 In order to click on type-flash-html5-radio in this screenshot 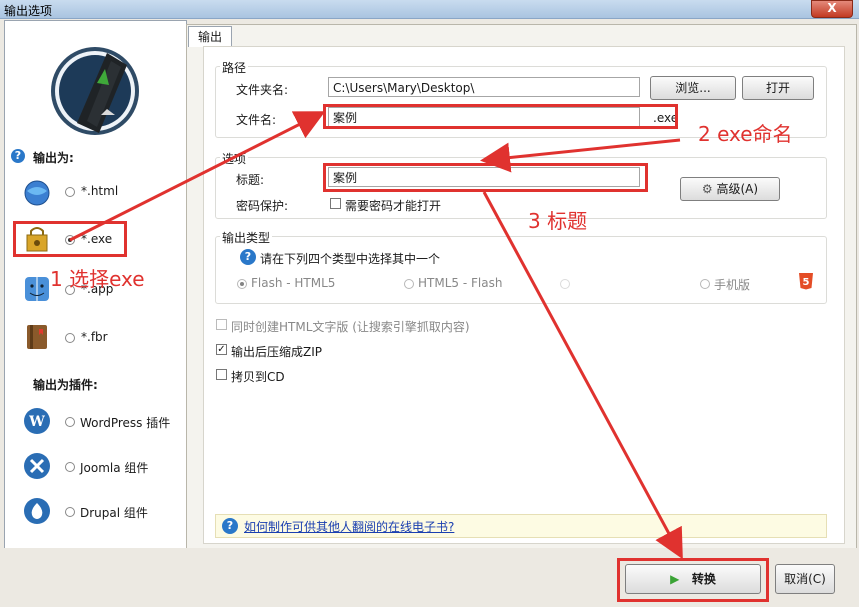, I will do `click(242, 284)`.